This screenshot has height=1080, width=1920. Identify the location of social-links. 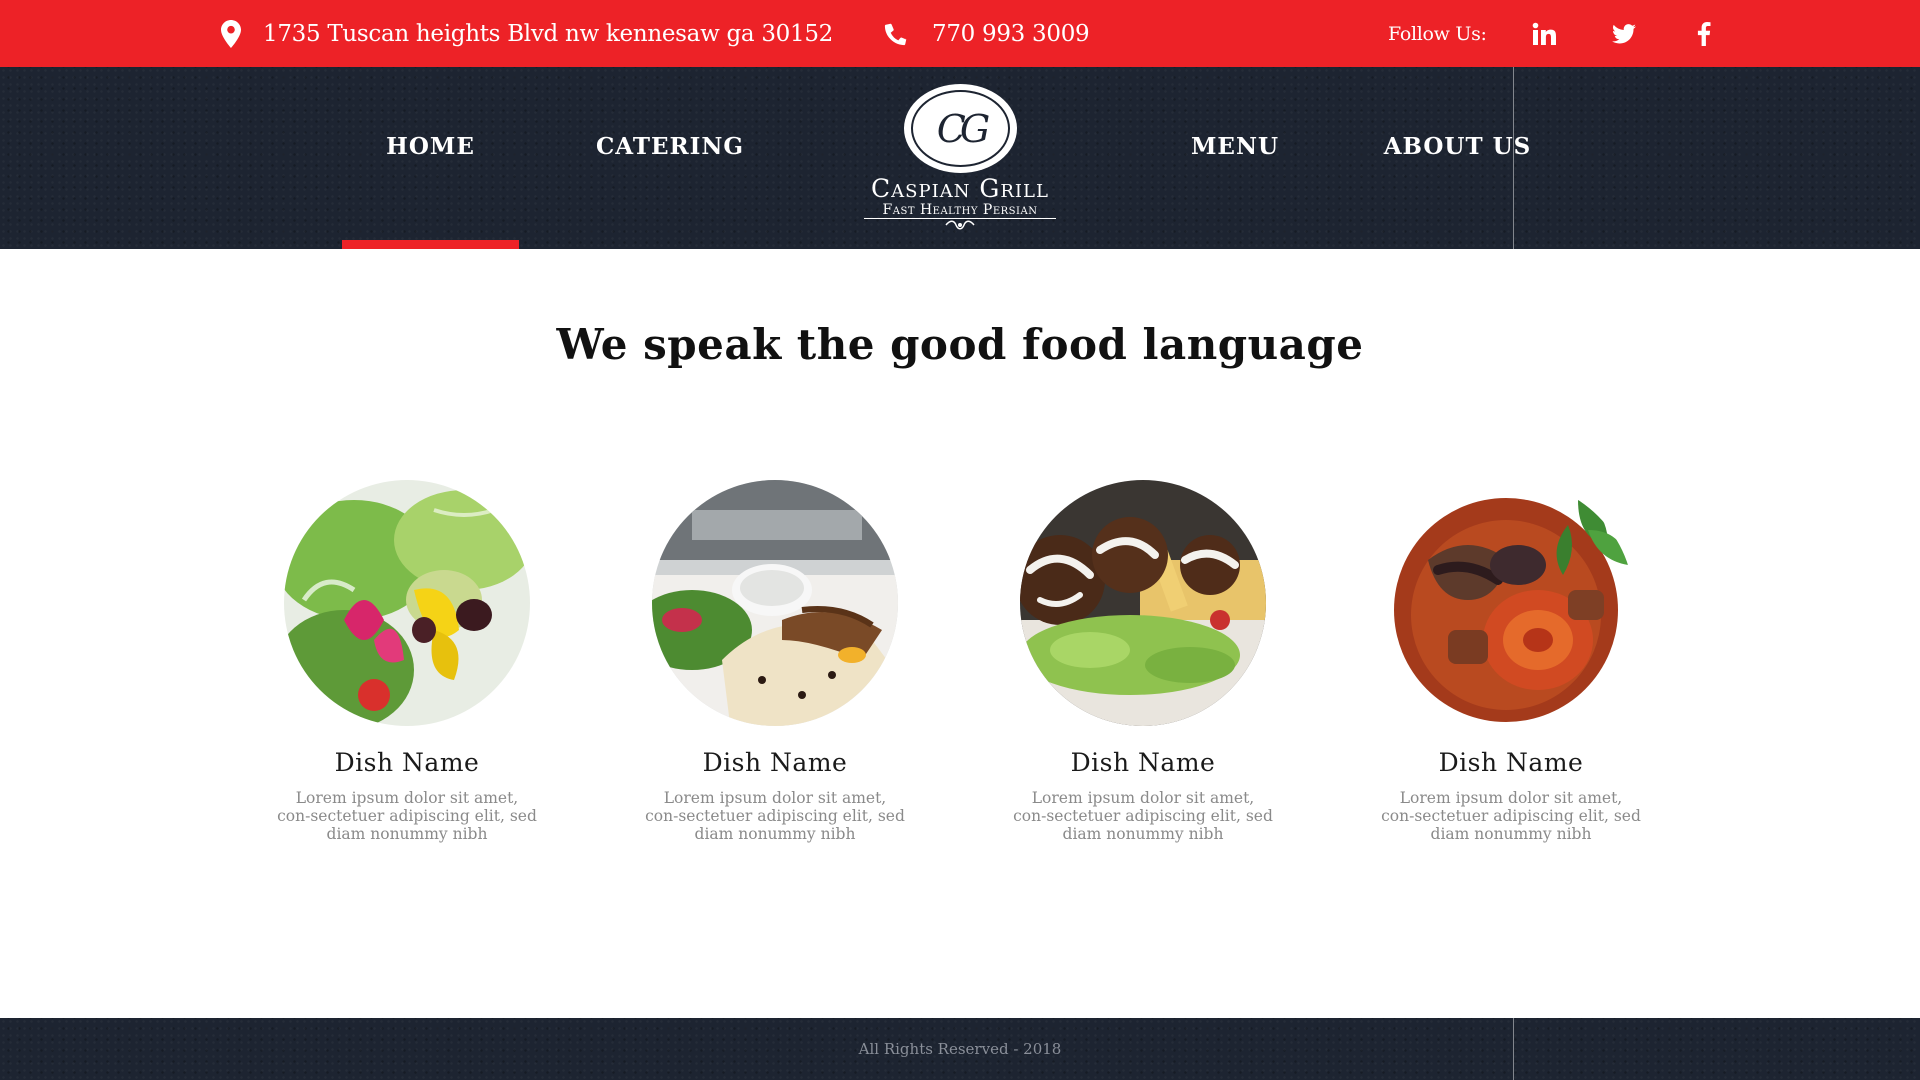
(1624, 34).